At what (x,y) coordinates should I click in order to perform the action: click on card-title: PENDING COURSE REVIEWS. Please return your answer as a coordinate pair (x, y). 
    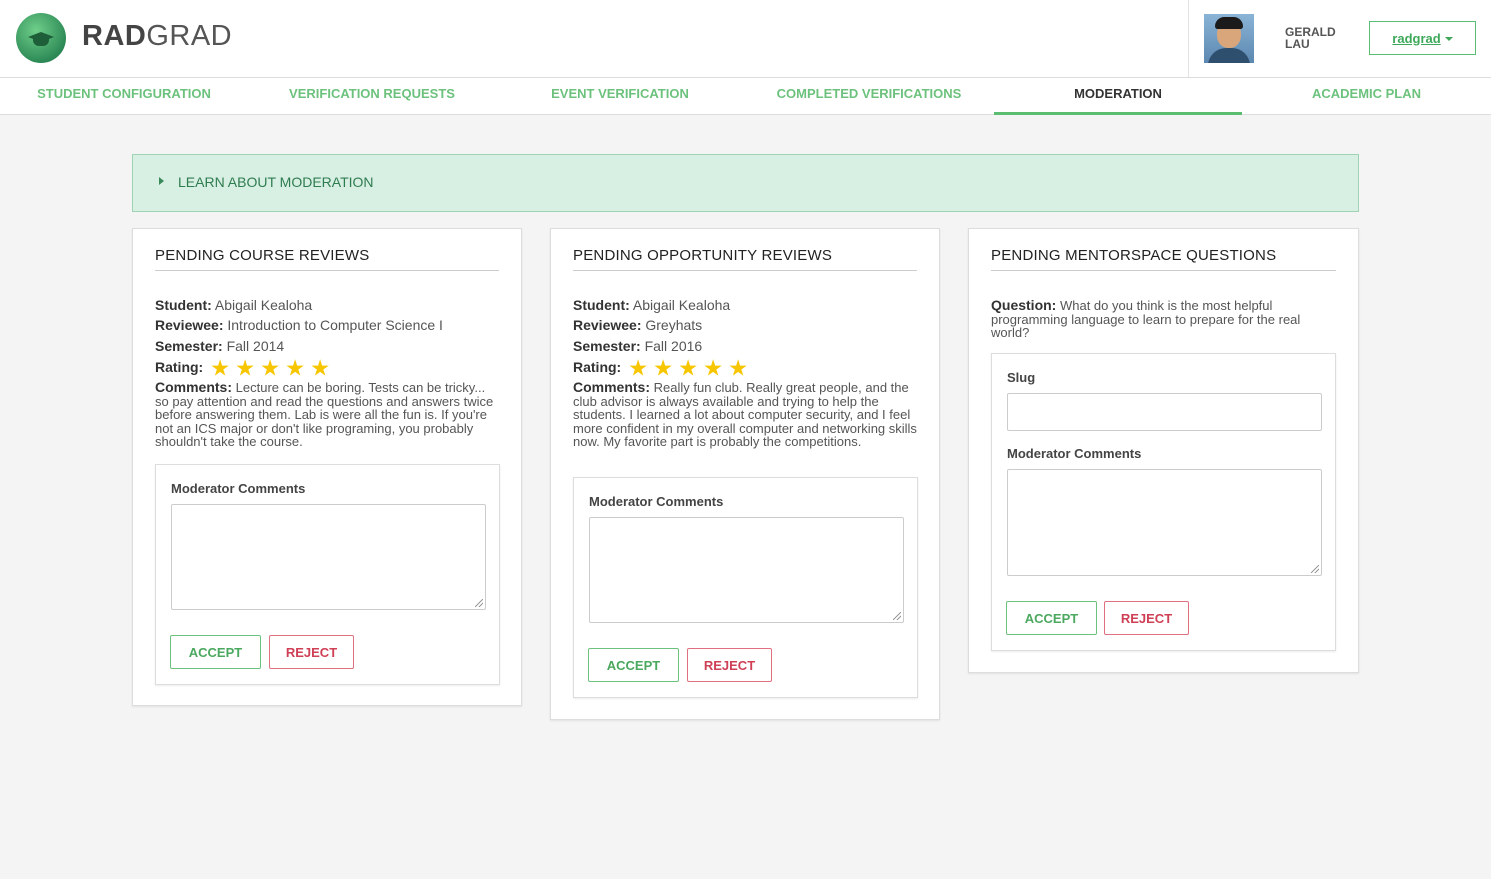
    Looking at the image, I should click on (327, 259).